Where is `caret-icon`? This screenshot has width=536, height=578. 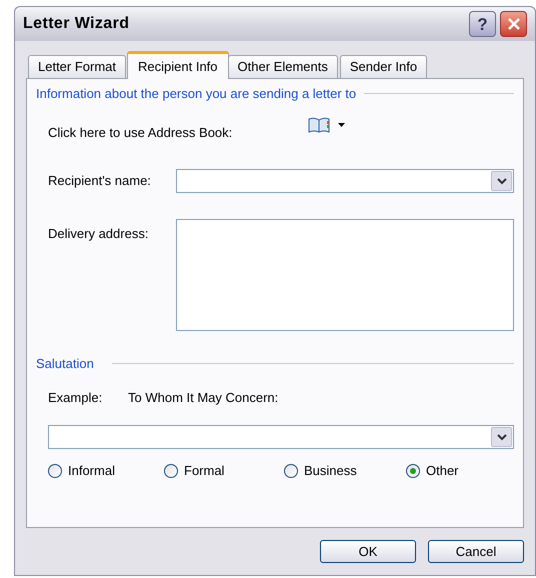 caret-icon is located at coordinates (341, 125).